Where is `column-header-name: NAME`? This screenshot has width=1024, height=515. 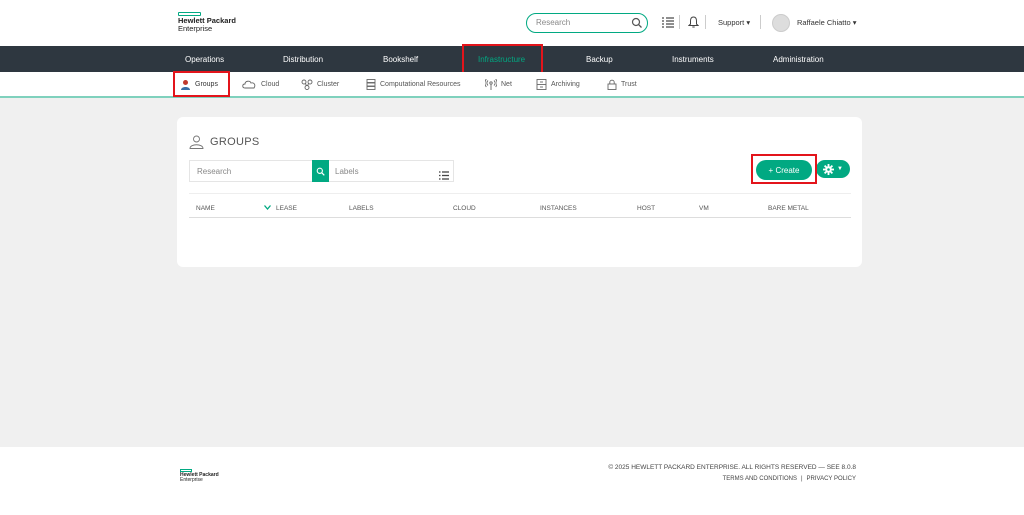
column-header-name: NAME is located at coordinates (205, 208).